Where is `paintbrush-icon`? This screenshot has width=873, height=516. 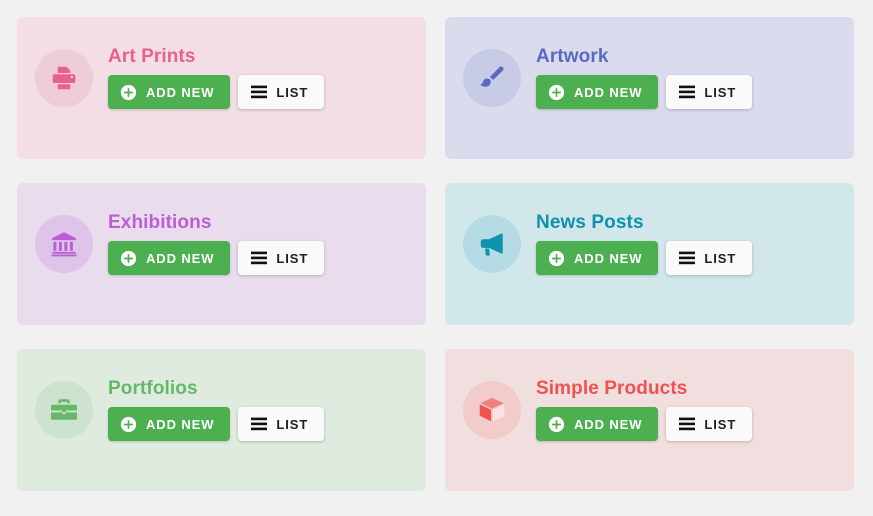
paintbrush-icon is located at coordinates (492, 77).